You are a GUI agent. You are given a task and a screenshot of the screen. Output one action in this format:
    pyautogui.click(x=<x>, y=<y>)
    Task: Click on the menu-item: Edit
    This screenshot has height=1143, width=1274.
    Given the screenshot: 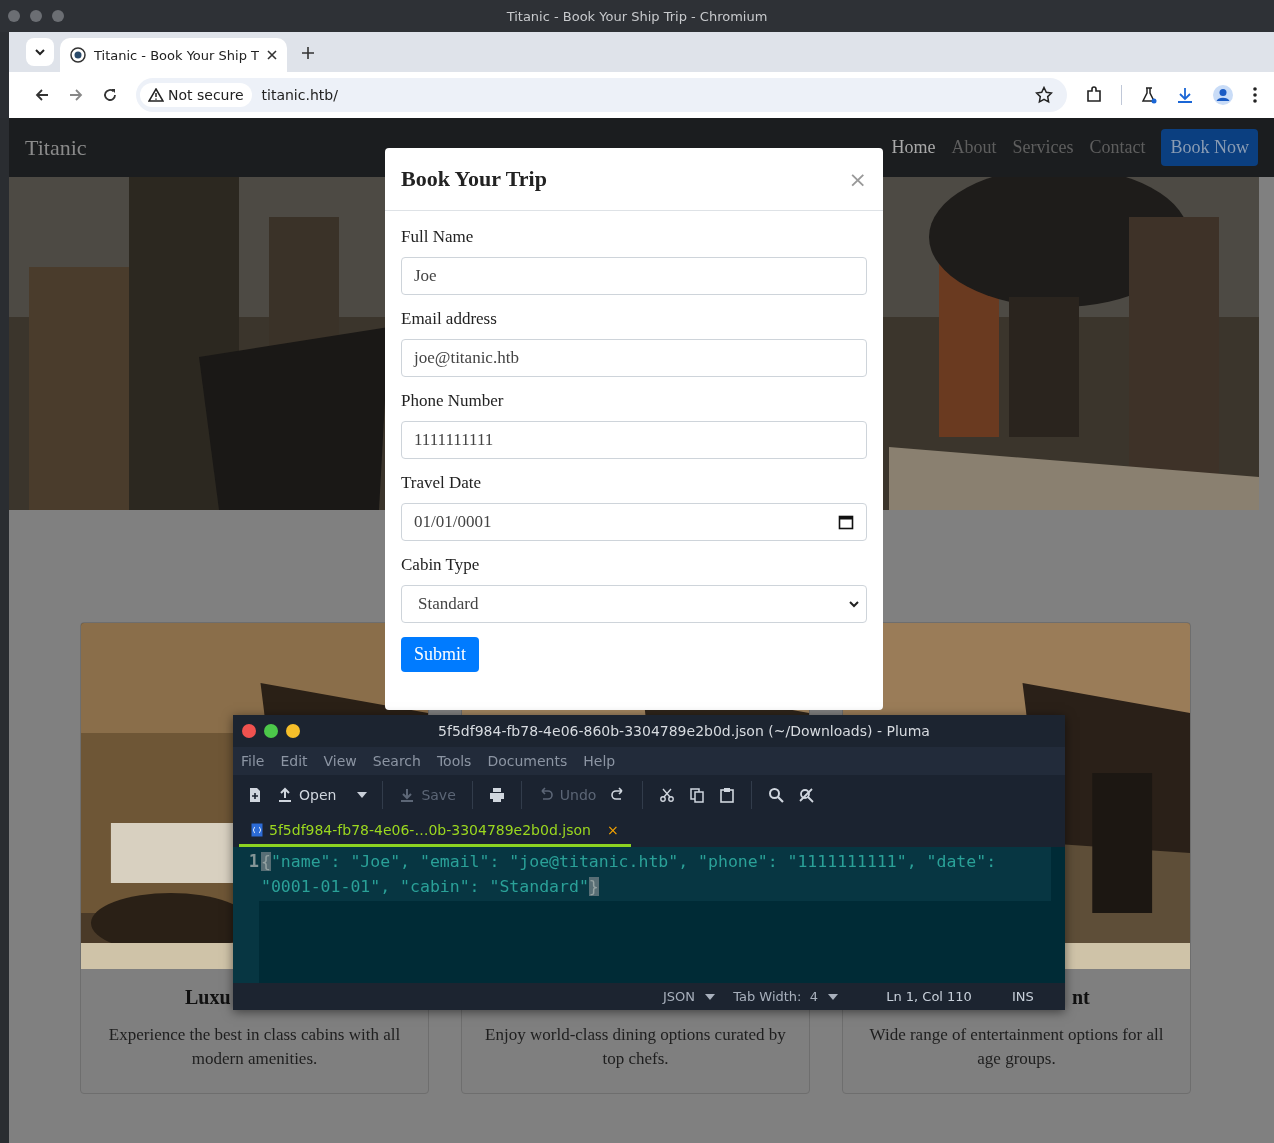 What is the action you would take?
    pyautogui.click(x=294, y=761)
    